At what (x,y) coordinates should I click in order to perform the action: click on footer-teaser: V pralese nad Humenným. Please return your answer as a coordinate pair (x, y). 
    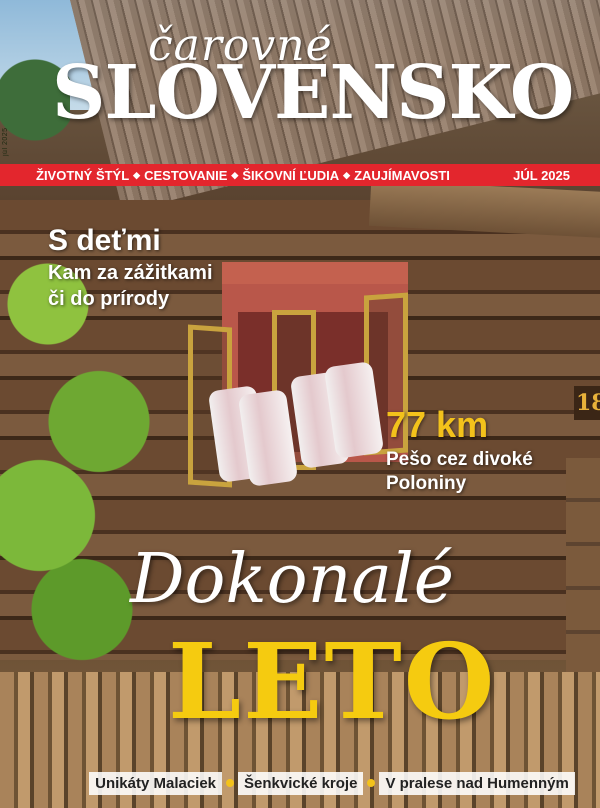
    Looking at the image, I should click on (477, 783).